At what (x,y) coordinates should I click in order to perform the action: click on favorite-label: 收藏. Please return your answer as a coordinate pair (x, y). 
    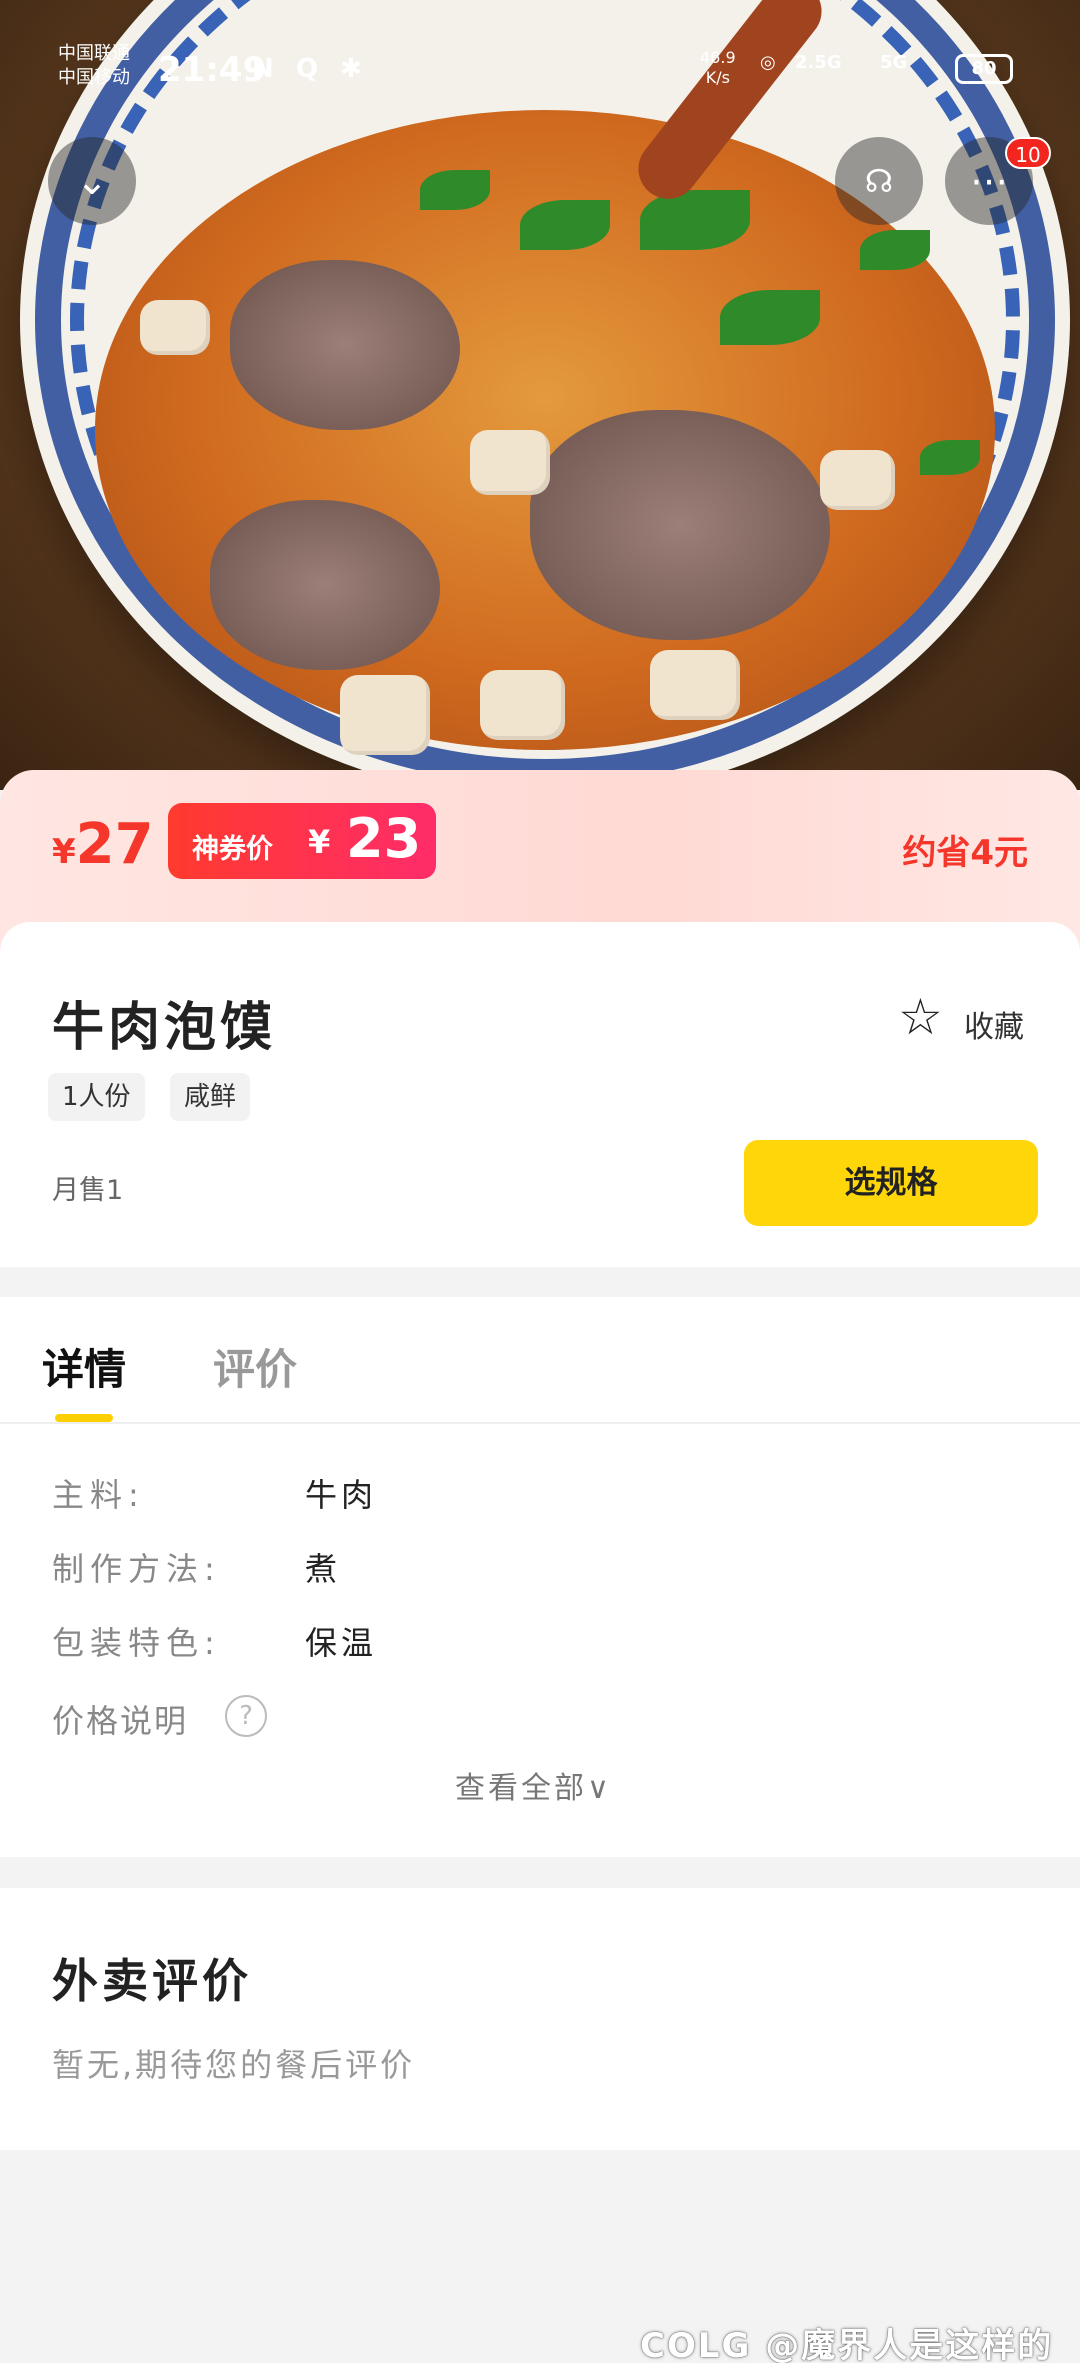
    Looking at the image, I should click on (994, 1027).